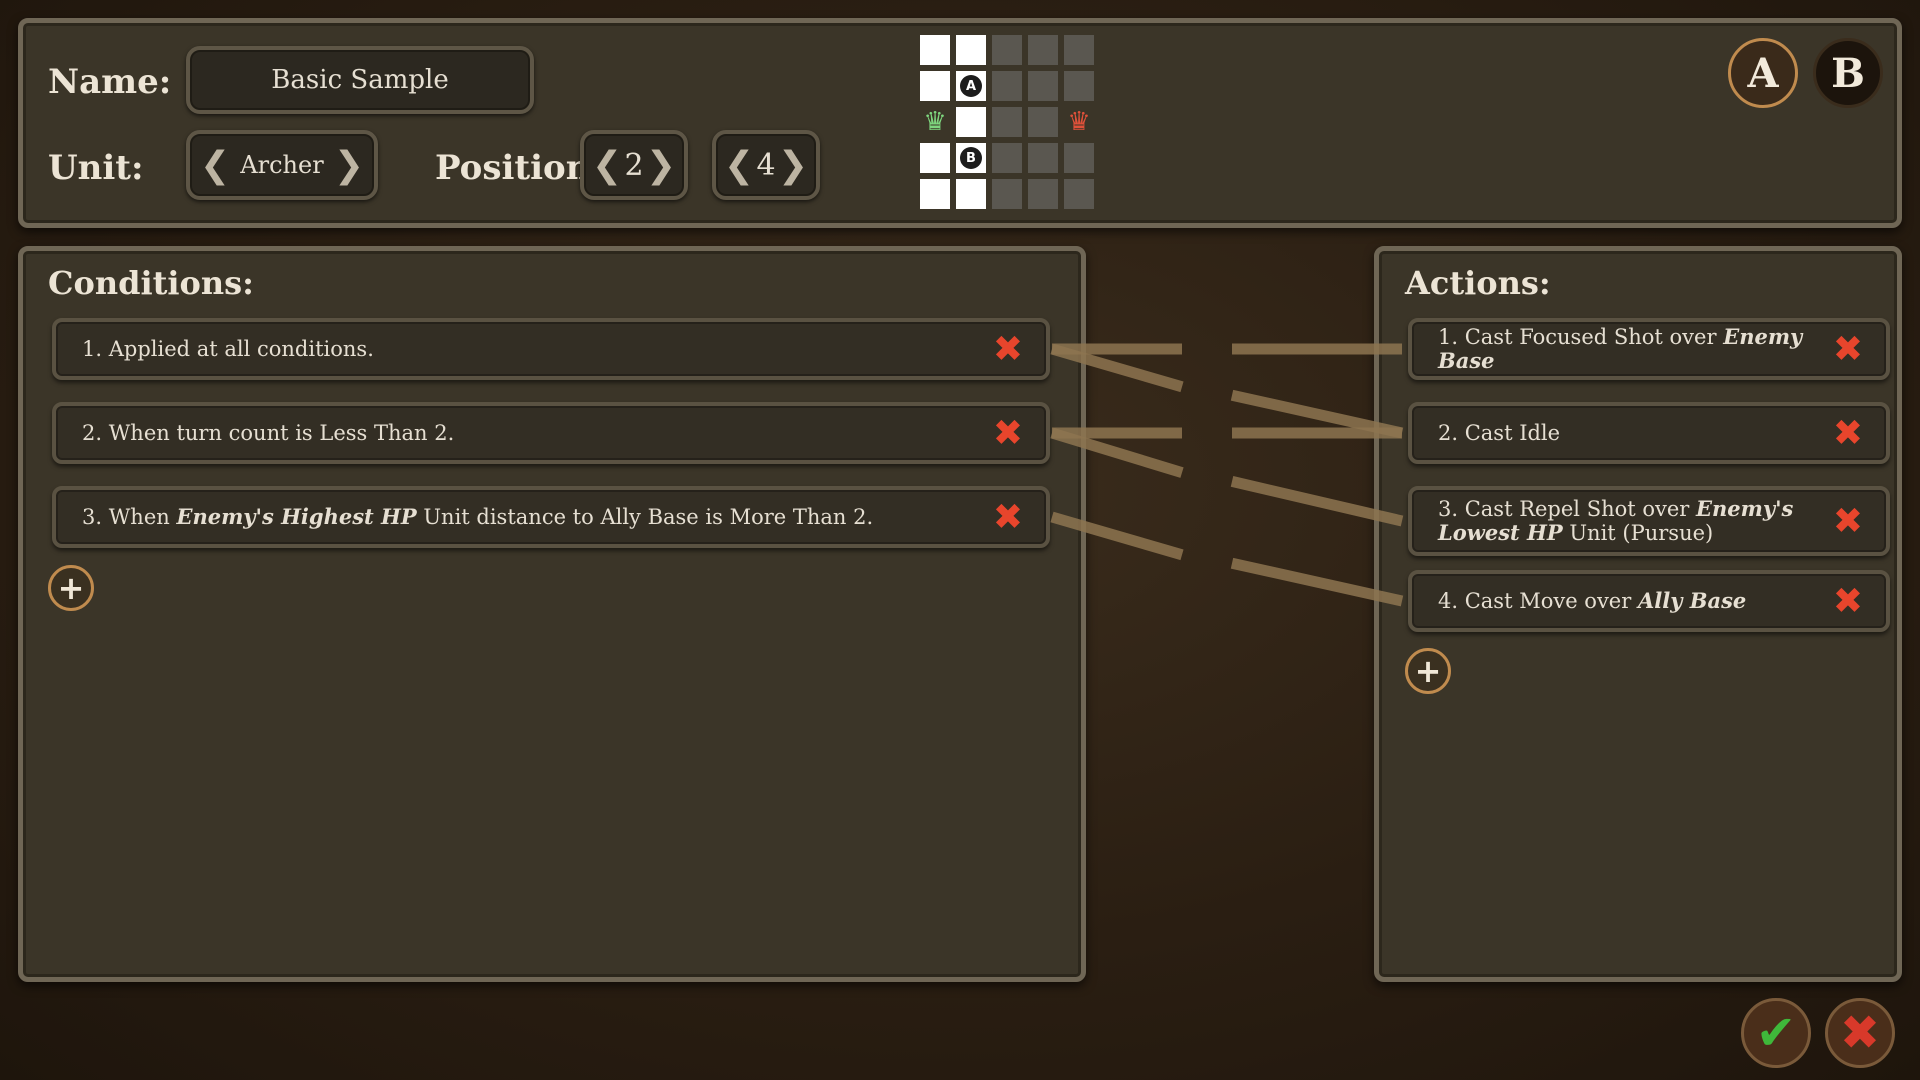  I want to click on unit-b-marker: B, so click(971, 158).